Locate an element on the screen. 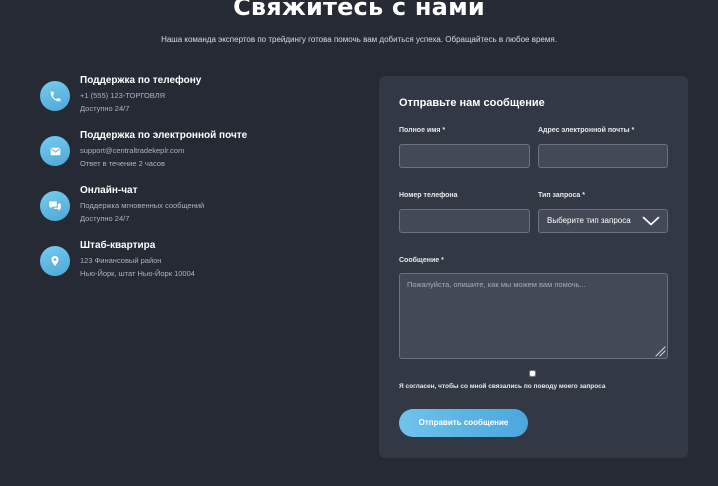 The width and height of the screenshot is (718, 486). contact-title: Поддержка по электронной почте is located at coordinates (164, 135).